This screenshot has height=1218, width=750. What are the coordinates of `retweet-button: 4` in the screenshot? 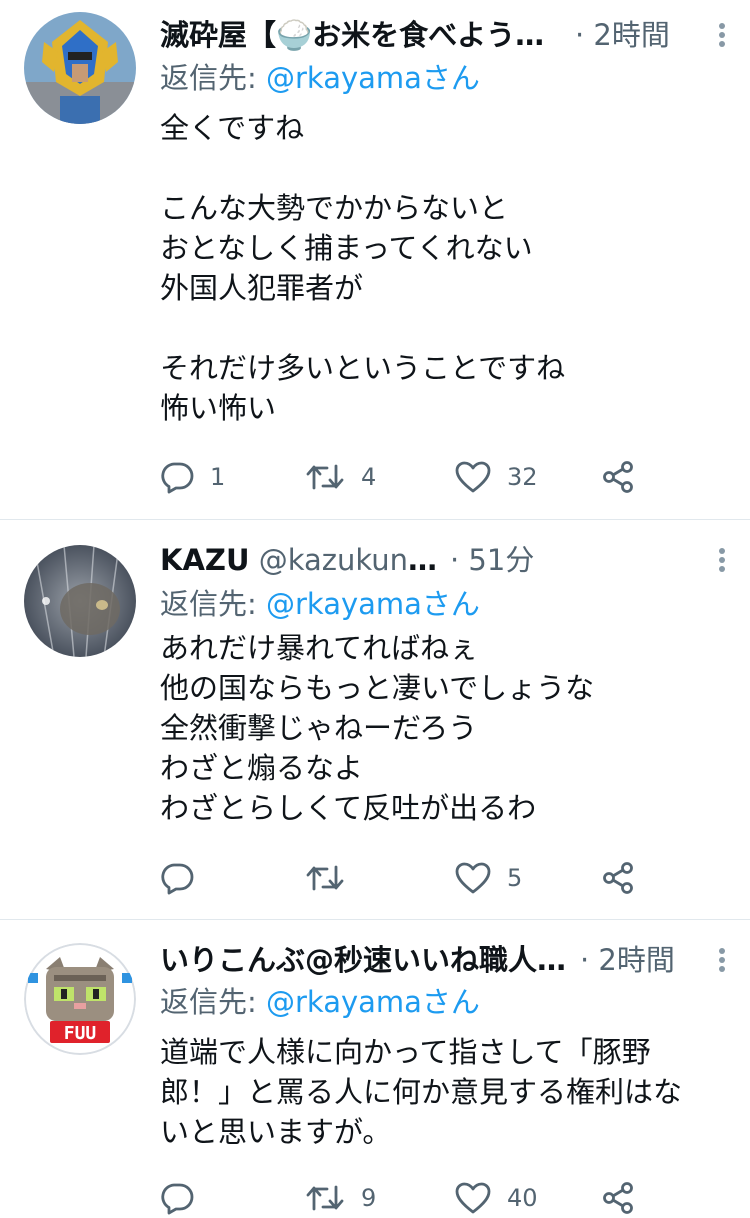 It's located at (340, 477).